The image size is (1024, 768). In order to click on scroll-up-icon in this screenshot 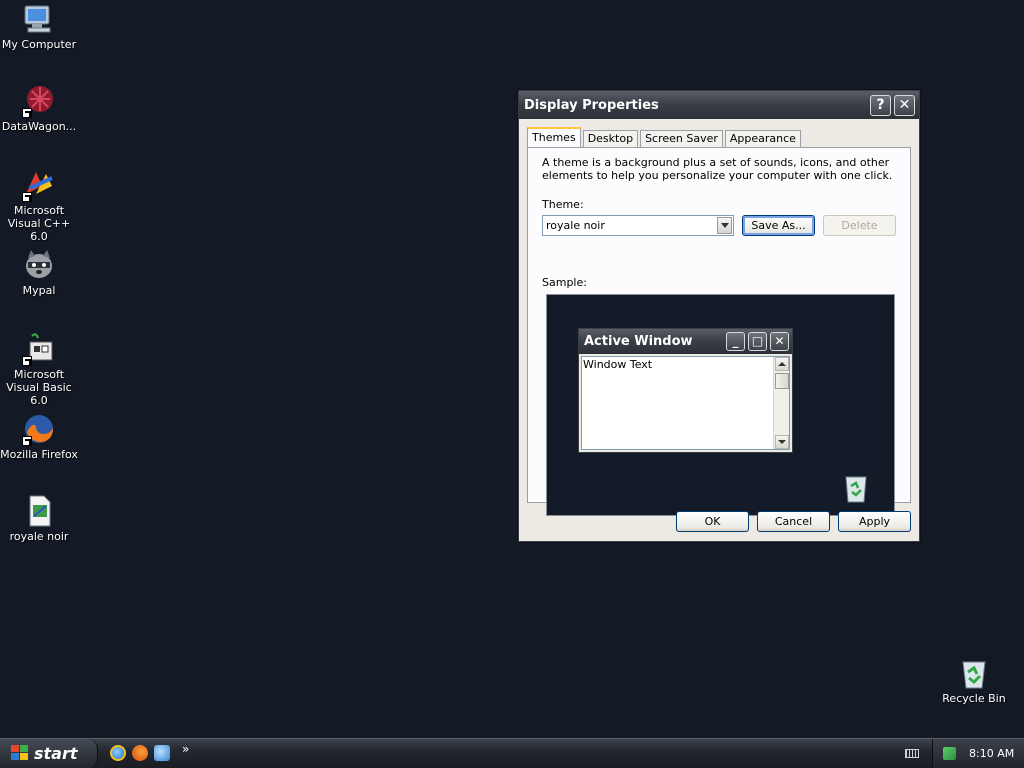, I will do `click(782, 364)`.